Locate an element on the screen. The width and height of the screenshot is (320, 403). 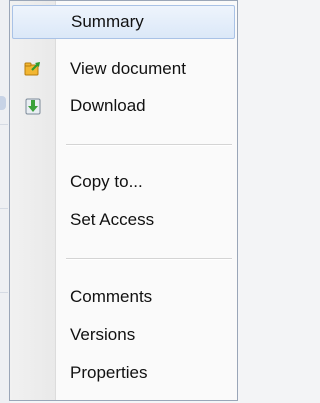
menu-item-properties: Properties is located at coordinates (123, 373).